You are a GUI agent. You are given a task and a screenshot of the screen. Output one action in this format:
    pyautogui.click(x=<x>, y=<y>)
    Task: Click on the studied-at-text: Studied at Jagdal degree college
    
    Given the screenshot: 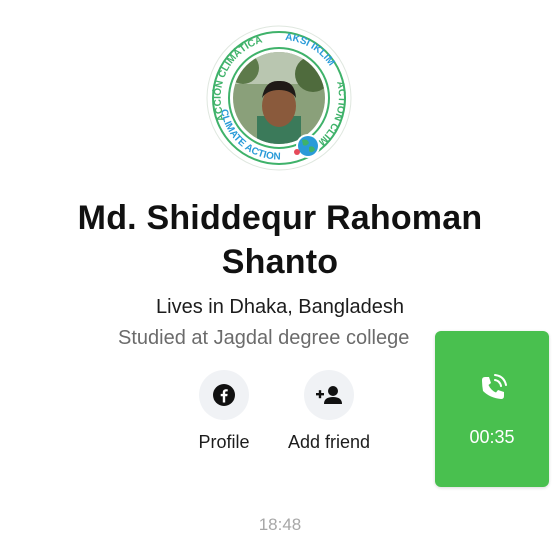 What is the action you would take?
    pyautogui.click(x=264, y=338)
    